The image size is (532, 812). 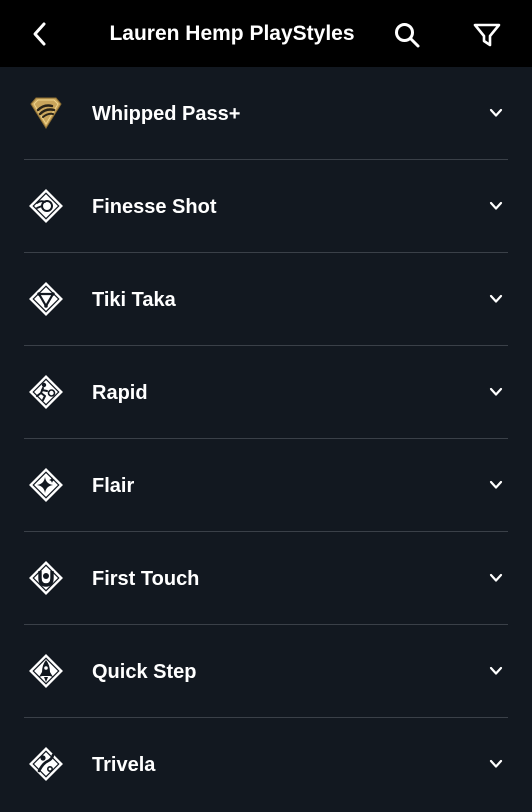 I want to click on filter-button, so click(x=487, y=35).